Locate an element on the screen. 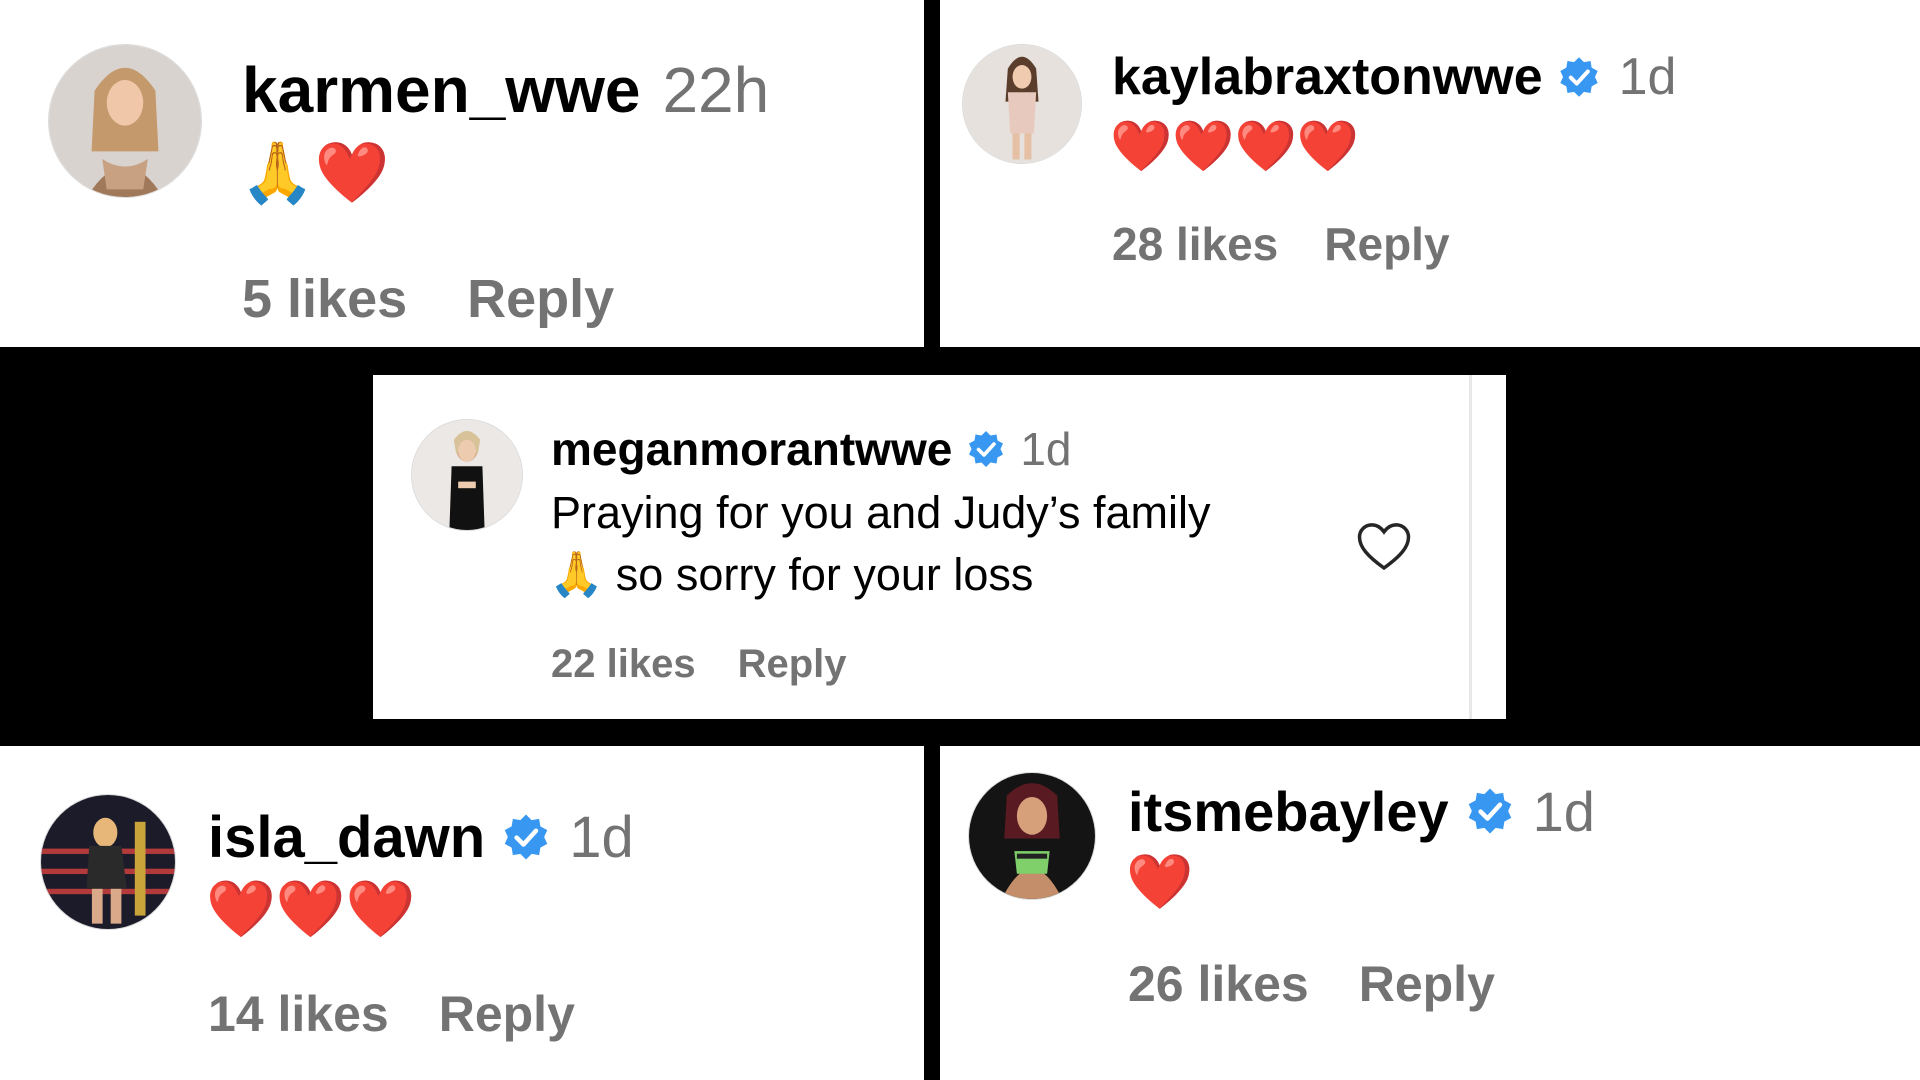 This screenshot has width=1920, height=1080. comment-text-line-2: 🙏 so sorry for your loss is located at coordinates (791, 575).